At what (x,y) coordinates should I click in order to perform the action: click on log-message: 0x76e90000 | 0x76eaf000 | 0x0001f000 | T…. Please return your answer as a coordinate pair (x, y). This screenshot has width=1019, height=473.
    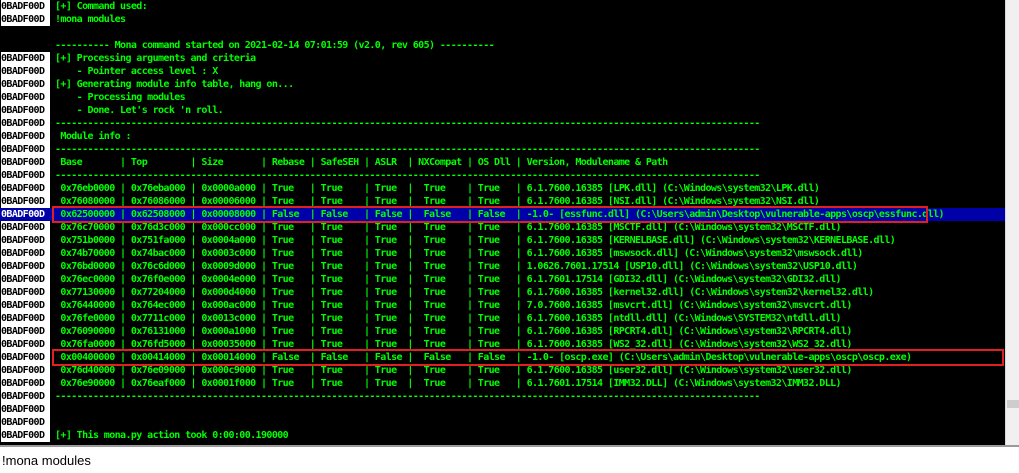
    Looking at the image, I should click on (448, 383).